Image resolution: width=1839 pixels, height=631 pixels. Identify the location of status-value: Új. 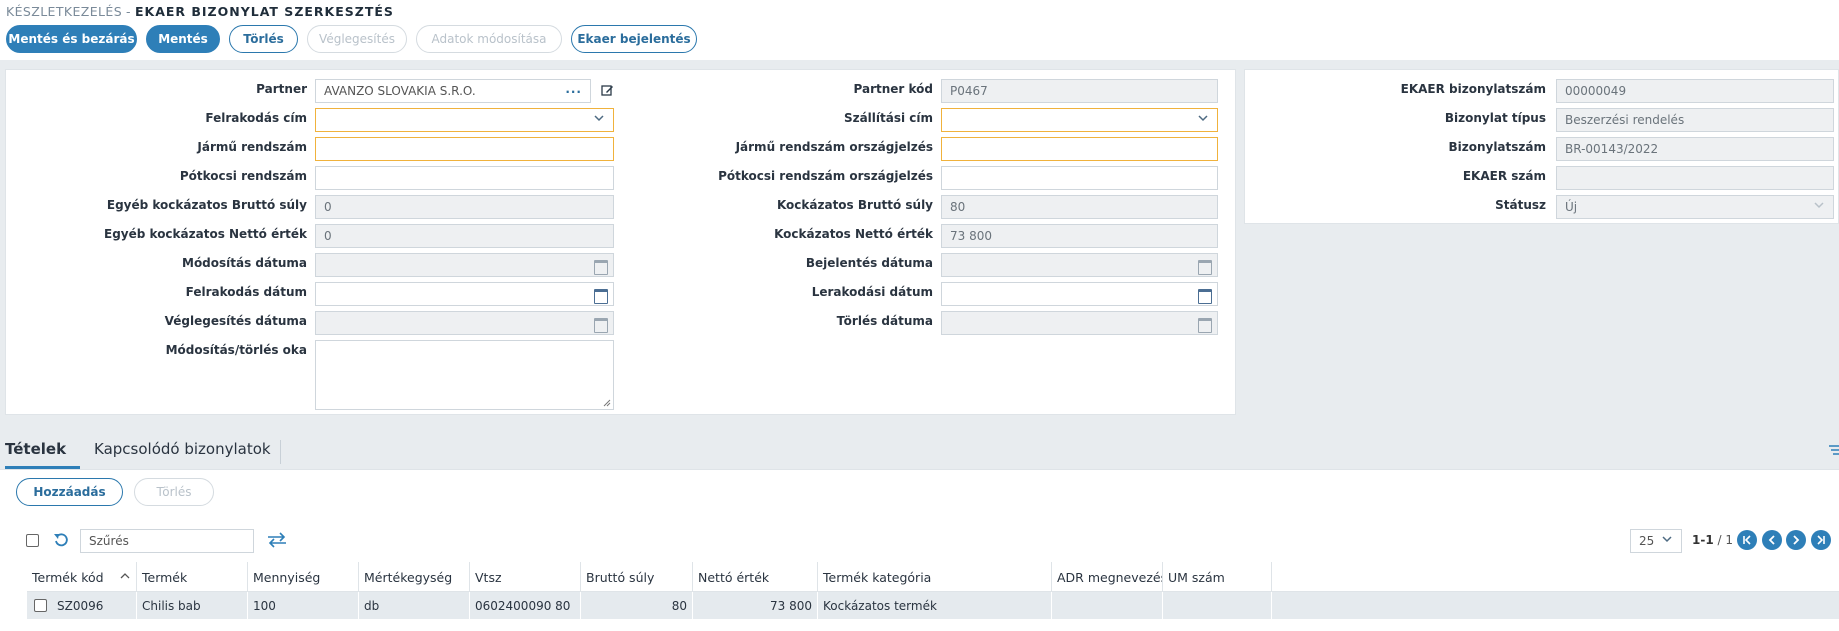
(1571, 207).